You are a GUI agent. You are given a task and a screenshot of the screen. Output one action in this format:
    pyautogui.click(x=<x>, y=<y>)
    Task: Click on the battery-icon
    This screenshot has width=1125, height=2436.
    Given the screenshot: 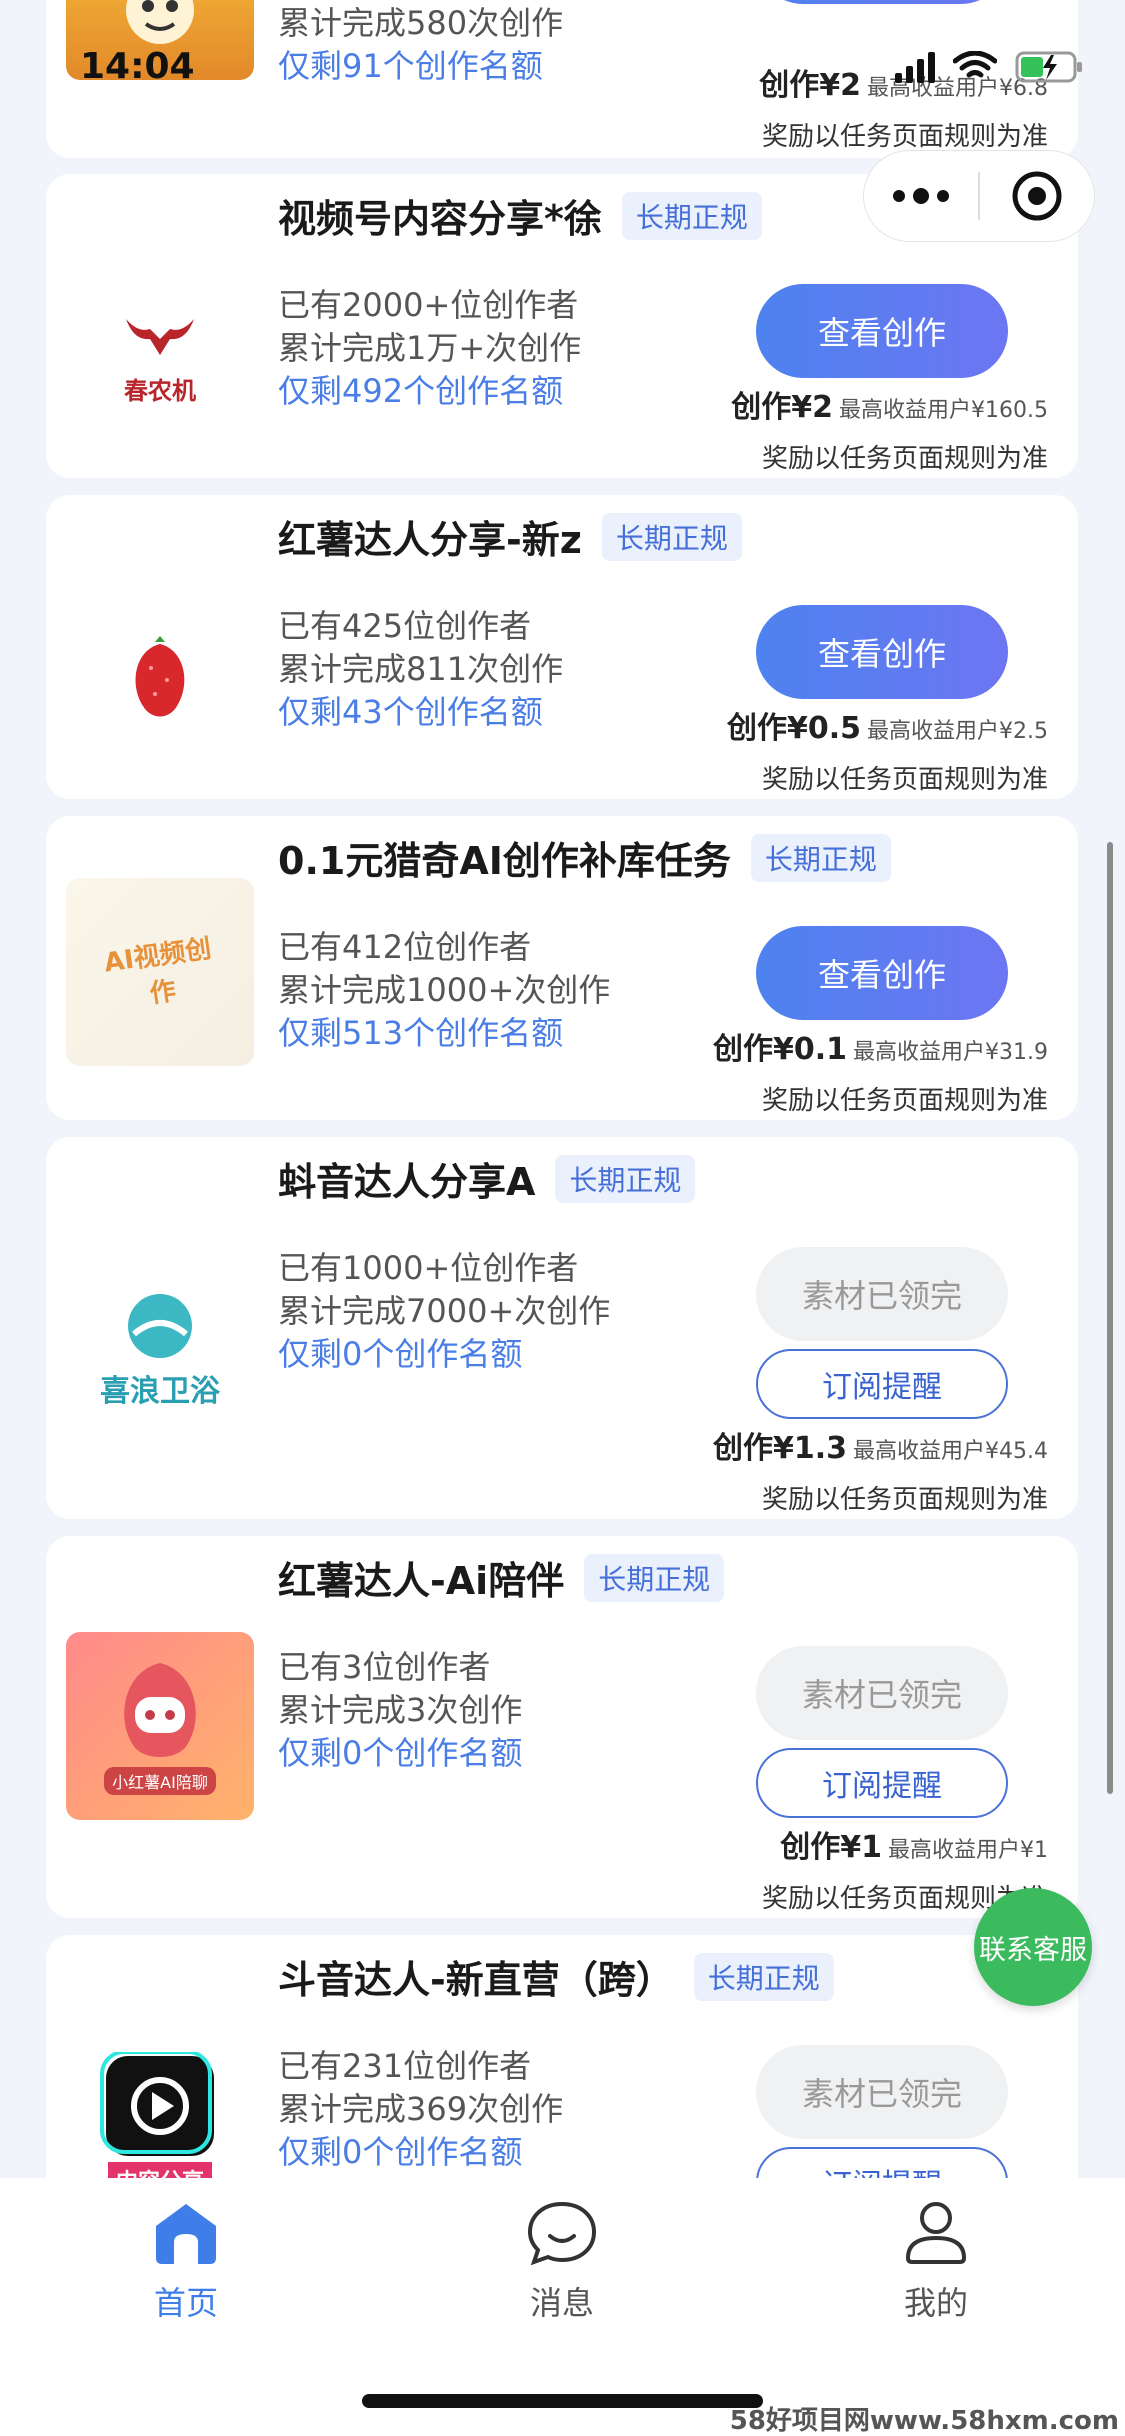 What is the action you would take?
    pyautogui.click(x=1050, y=67)
    